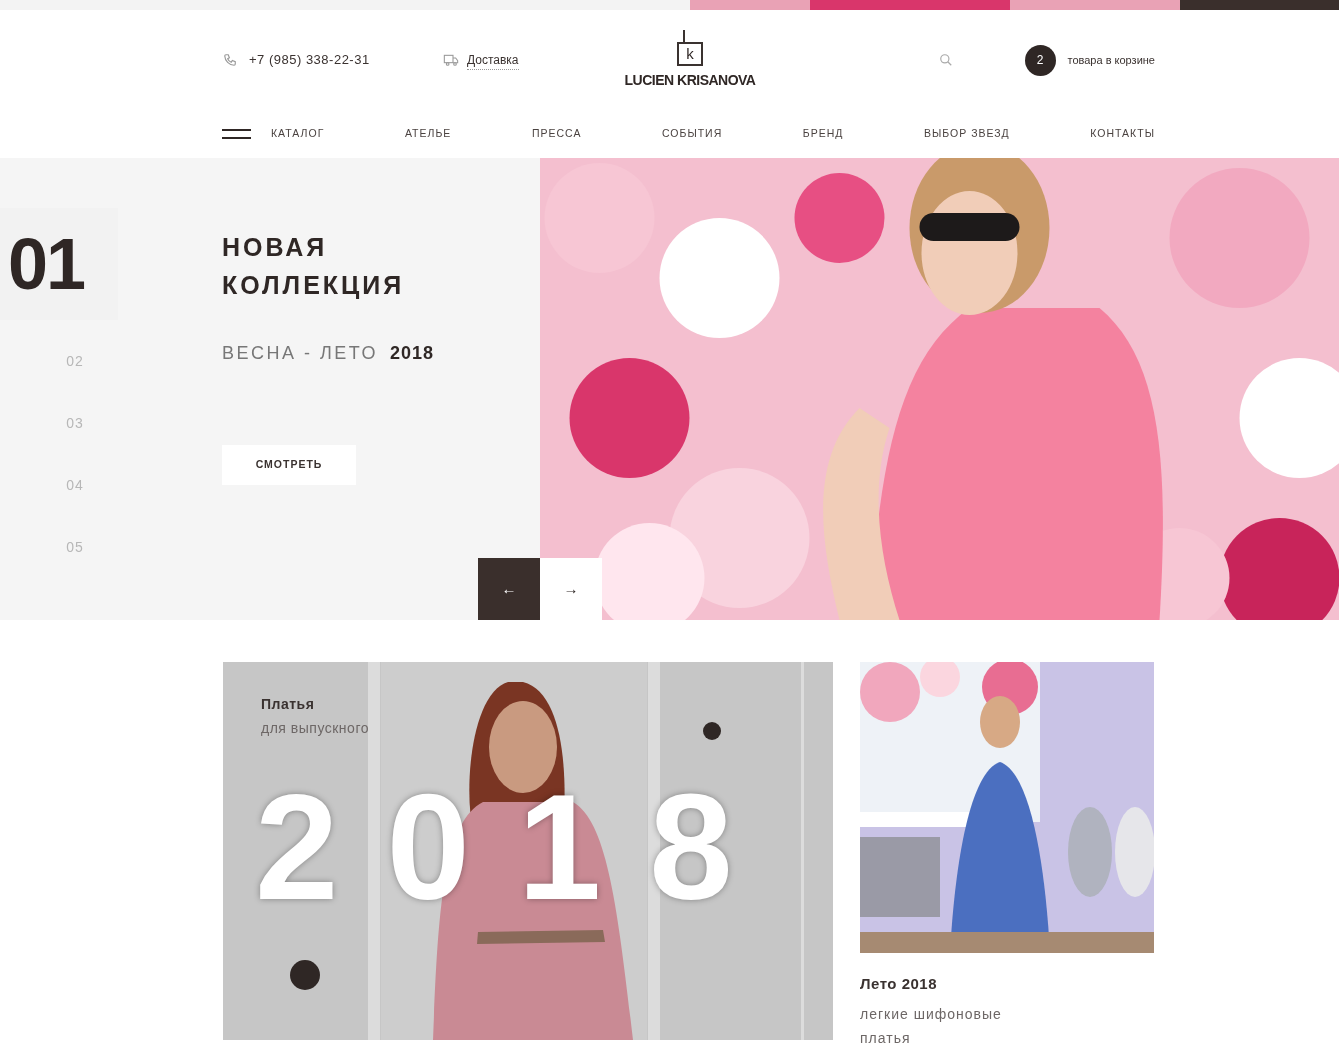 This screenshot has width=1339, height=1061. I want to click on phone-icon, so click(230, 60).